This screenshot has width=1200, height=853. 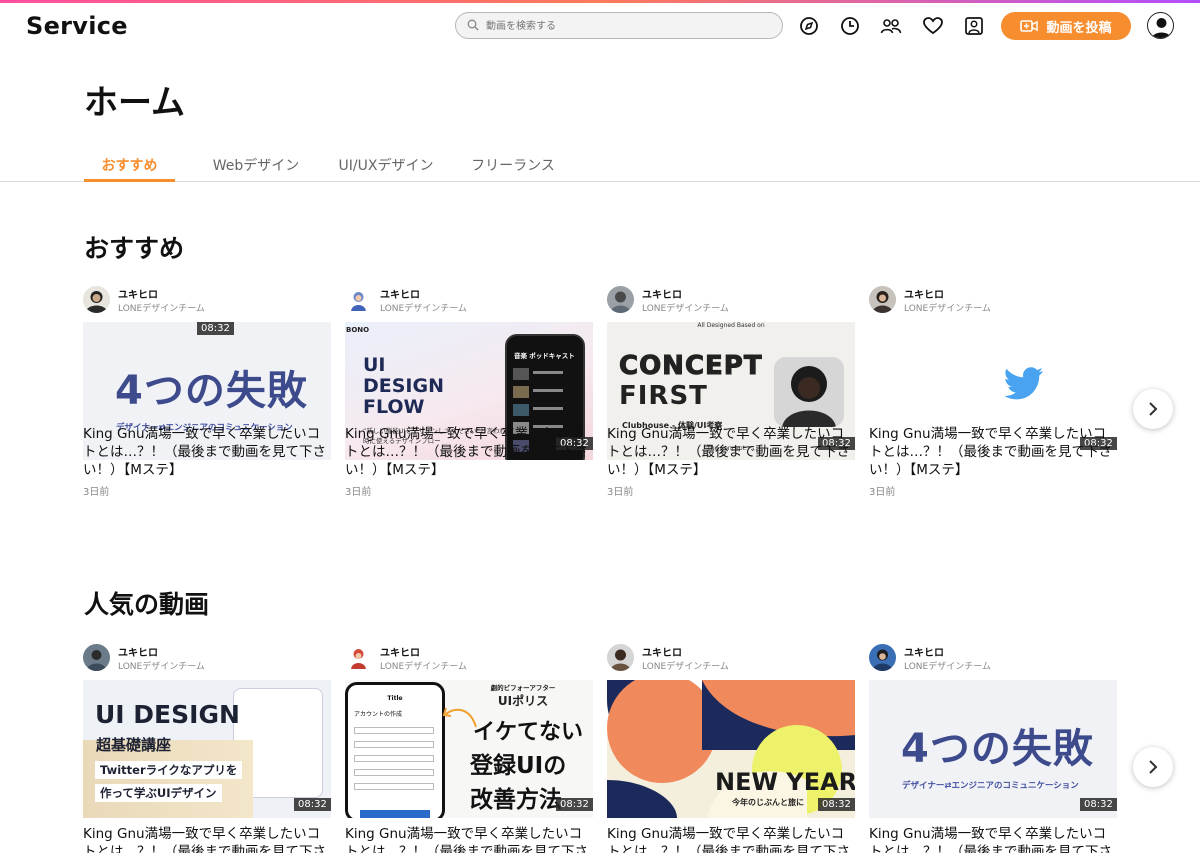 I want to click on compass-icon, so click(x=809, y=26).